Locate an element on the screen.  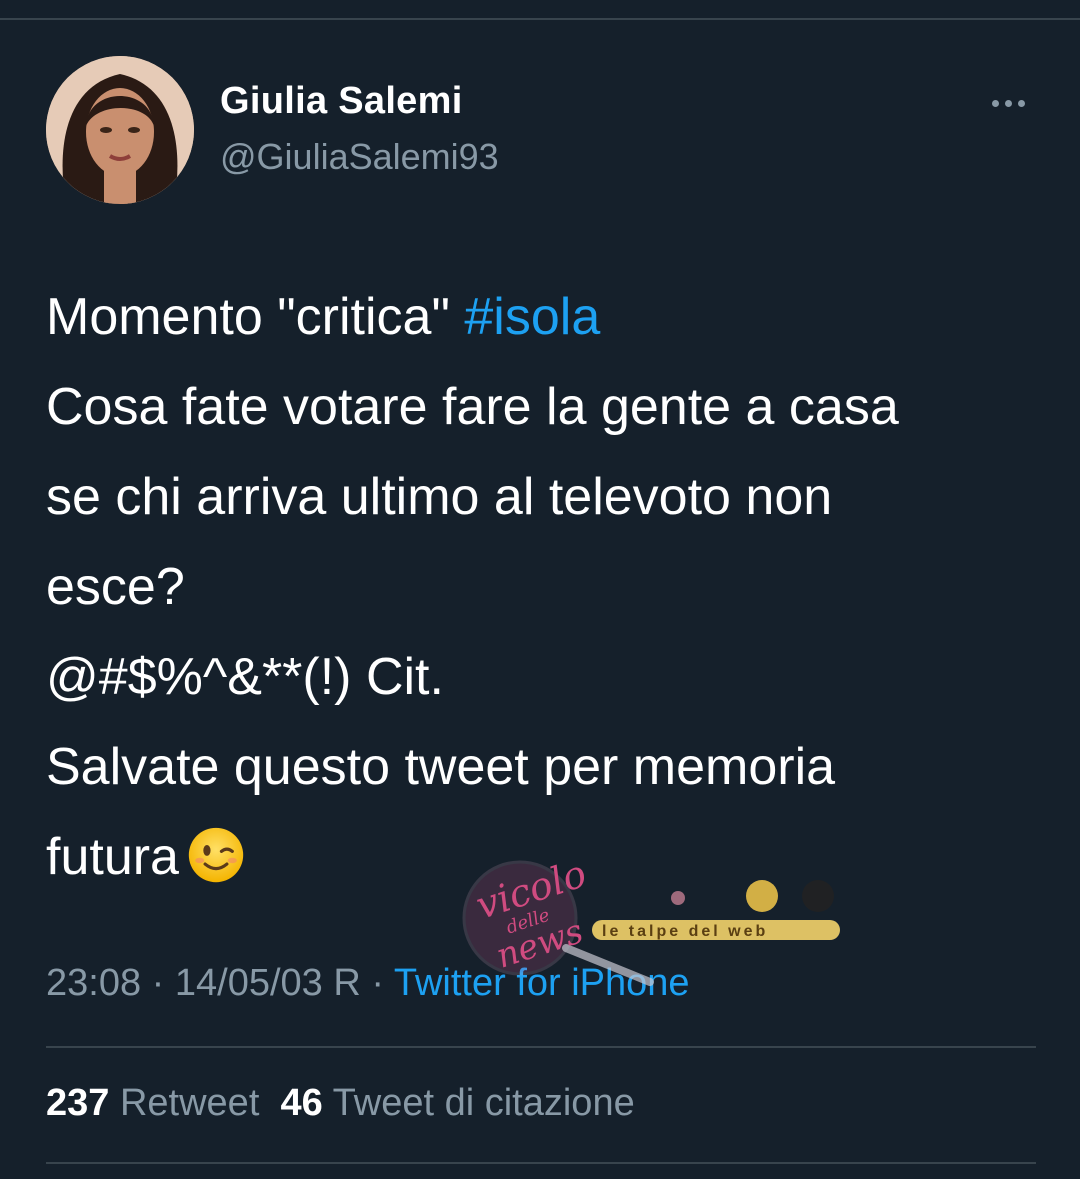
avatar is located at coordinates (120, 130).